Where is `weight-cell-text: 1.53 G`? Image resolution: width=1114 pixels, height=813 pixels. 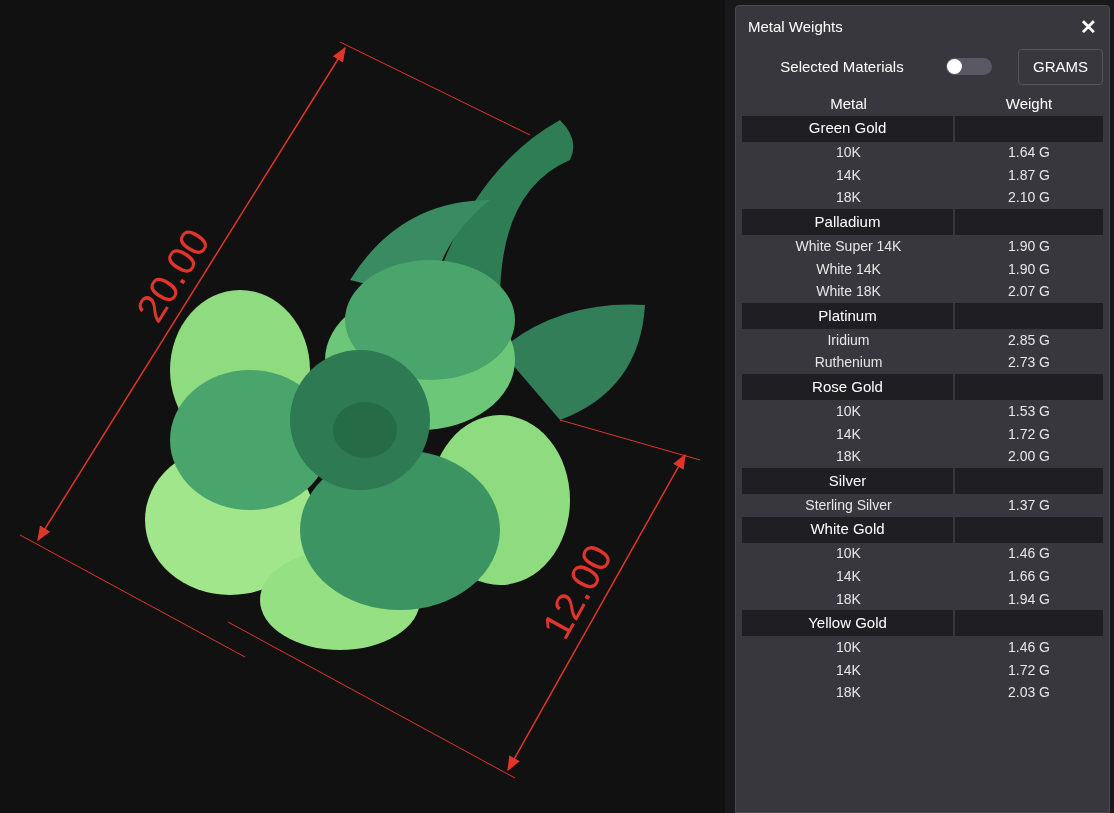
weight-cell-text: 1.53 G is located at coordinates (1029, 412).